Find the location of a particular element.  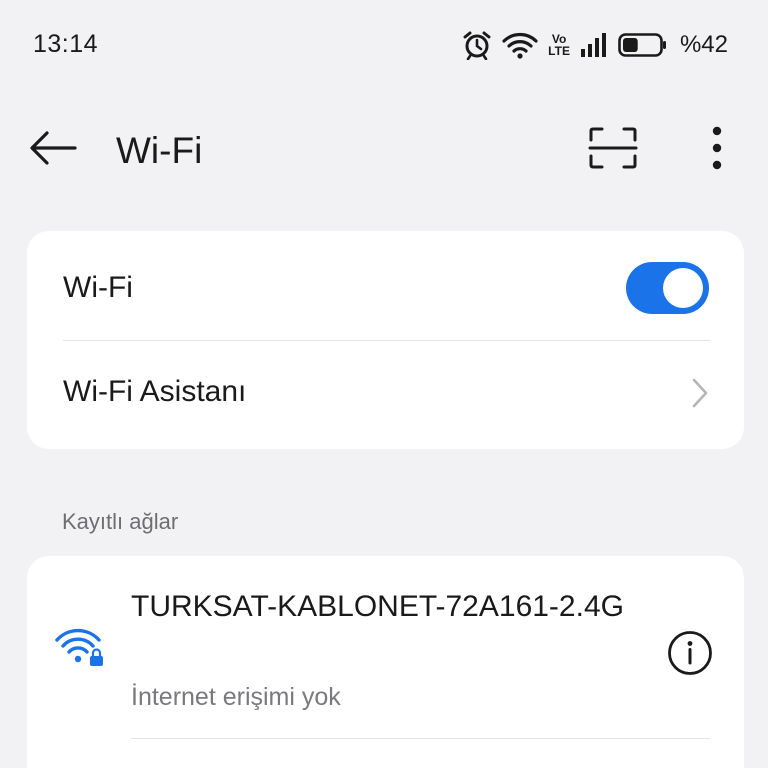

more-vert-icon is located at coordinates (717, 150).